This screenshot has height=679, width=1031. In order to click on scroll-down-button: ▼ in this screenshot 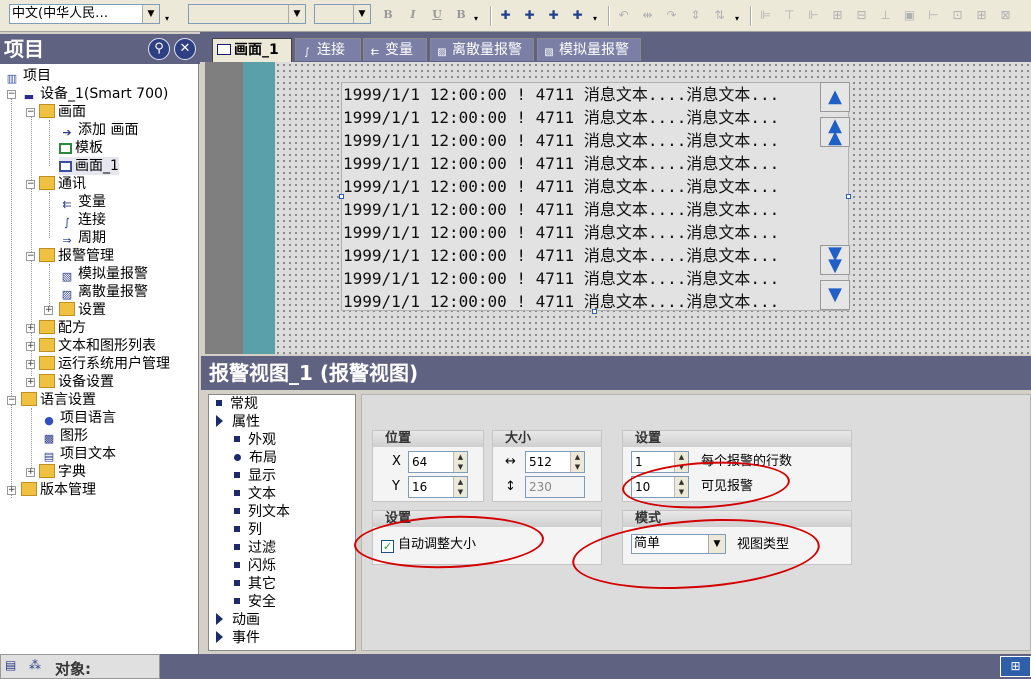, I will do `click(835, 295)`.